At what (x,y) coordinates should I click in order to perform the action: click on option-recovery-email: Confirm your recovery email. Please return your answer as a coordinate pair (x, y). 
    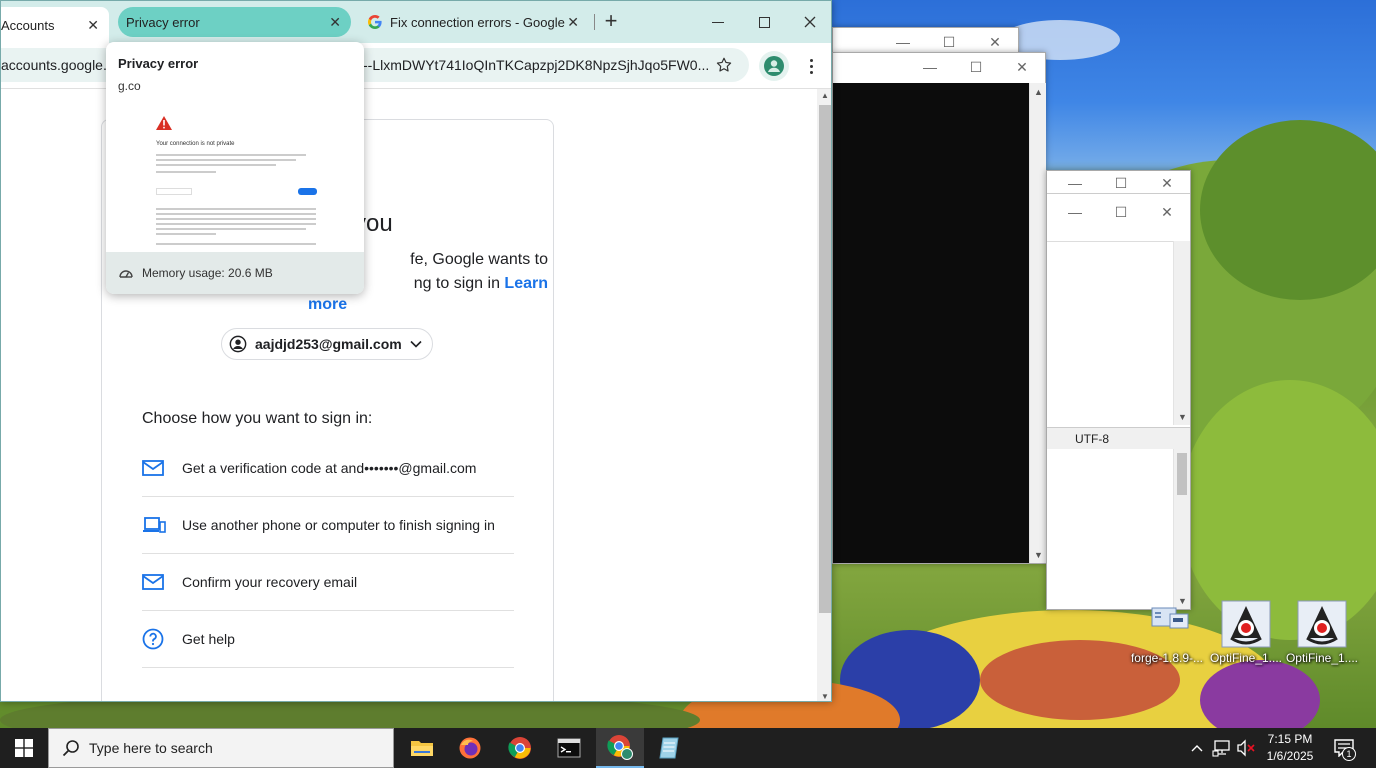
    Looking at the image, I should click on (328, 582).